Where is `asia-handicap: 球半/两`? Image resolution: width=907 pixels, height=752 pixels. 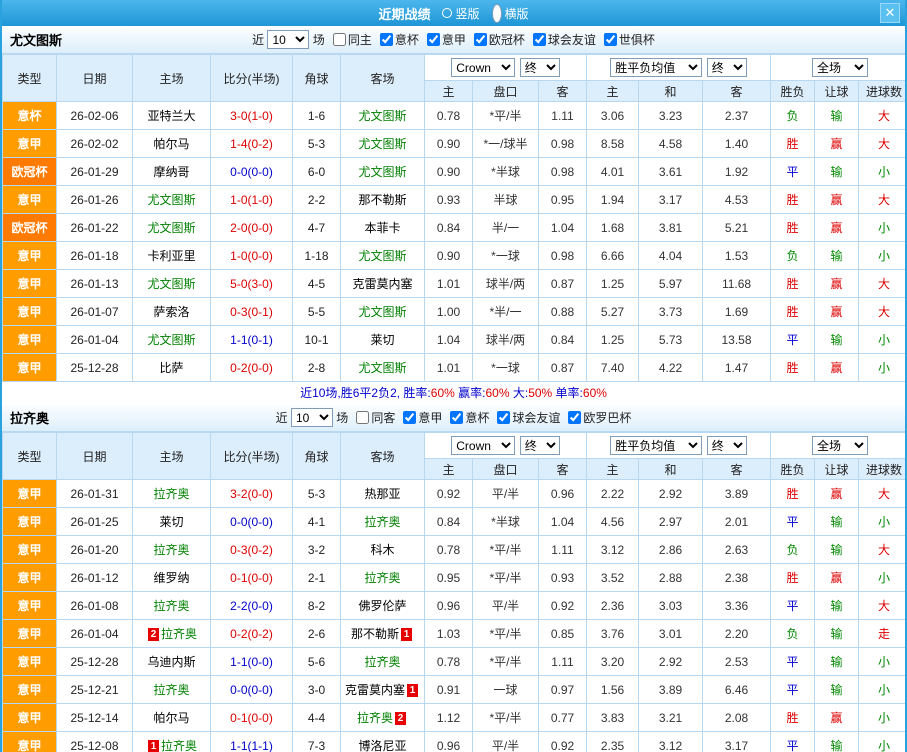 asia-handicap: 球半/两 is located at coordinates (505, 339).